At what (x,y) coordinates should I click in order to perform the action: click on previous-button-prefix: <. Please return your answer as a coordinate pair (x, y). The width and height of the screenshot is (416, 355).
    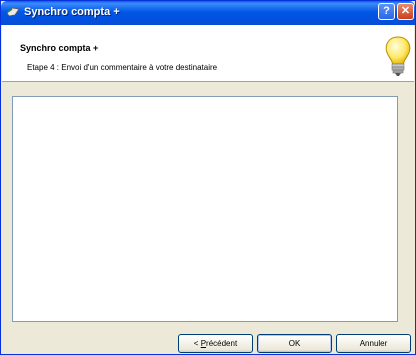
    Looking at the image, I should click on (197, 343).